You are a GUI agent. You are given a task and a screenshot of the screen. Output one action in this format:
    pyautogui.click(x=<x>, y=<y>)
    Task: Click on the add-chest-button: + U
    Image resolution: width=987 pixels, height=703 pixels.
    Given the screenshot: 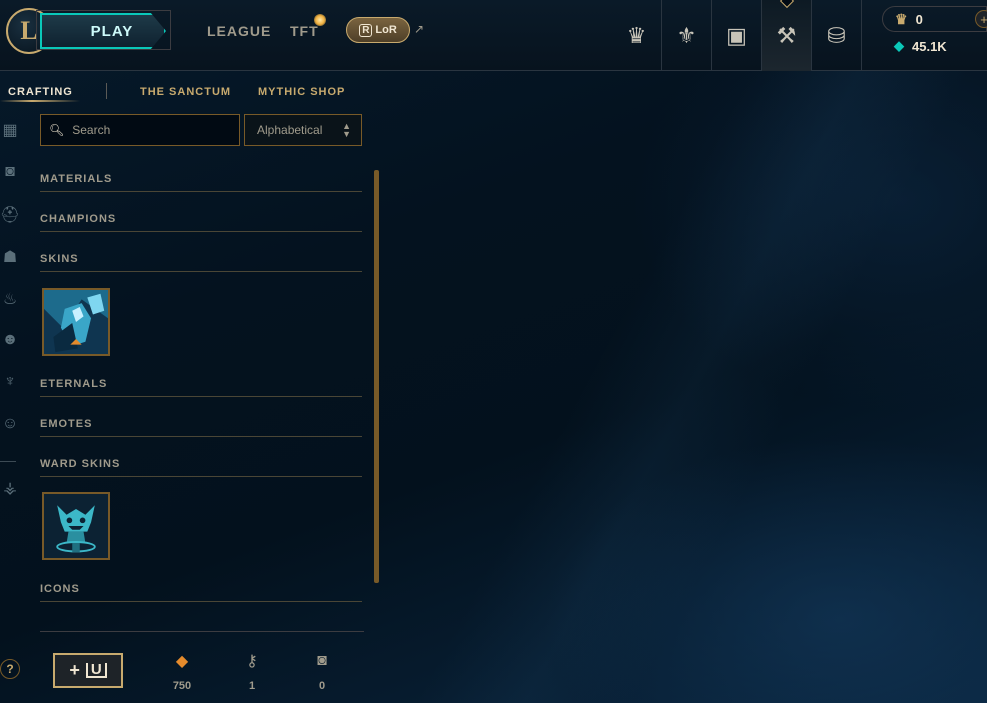 What is the action you would take?
    pyautogui.click(x=88, y=670)
    